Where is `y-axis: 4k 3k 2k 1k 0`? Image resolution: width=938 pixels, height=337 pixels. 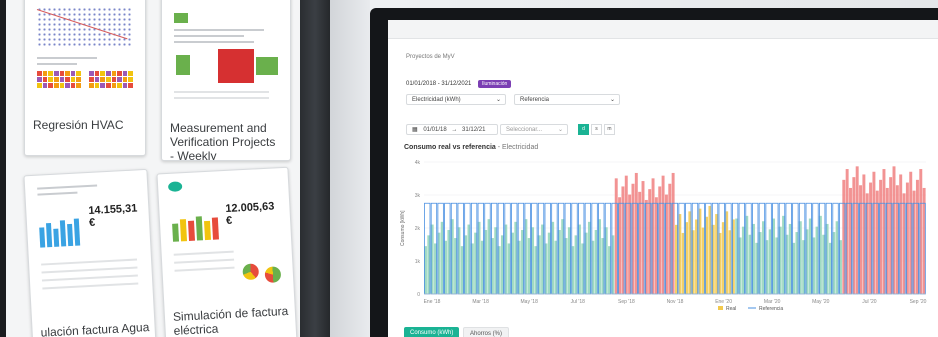
y-axis: 4k 3k 2k 1k 0 is located at coordinates (418, 229).